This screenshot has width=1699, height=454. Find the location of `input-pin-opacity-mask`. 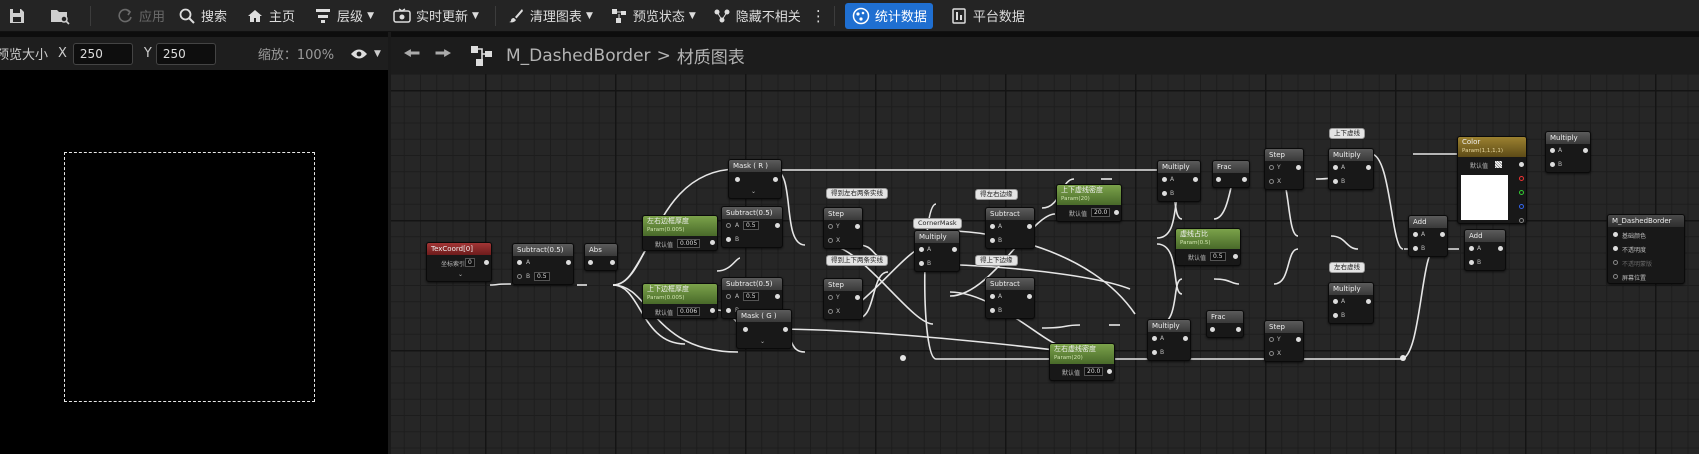

input-pin-opacity-mask is located at coordinates (1615, 262).